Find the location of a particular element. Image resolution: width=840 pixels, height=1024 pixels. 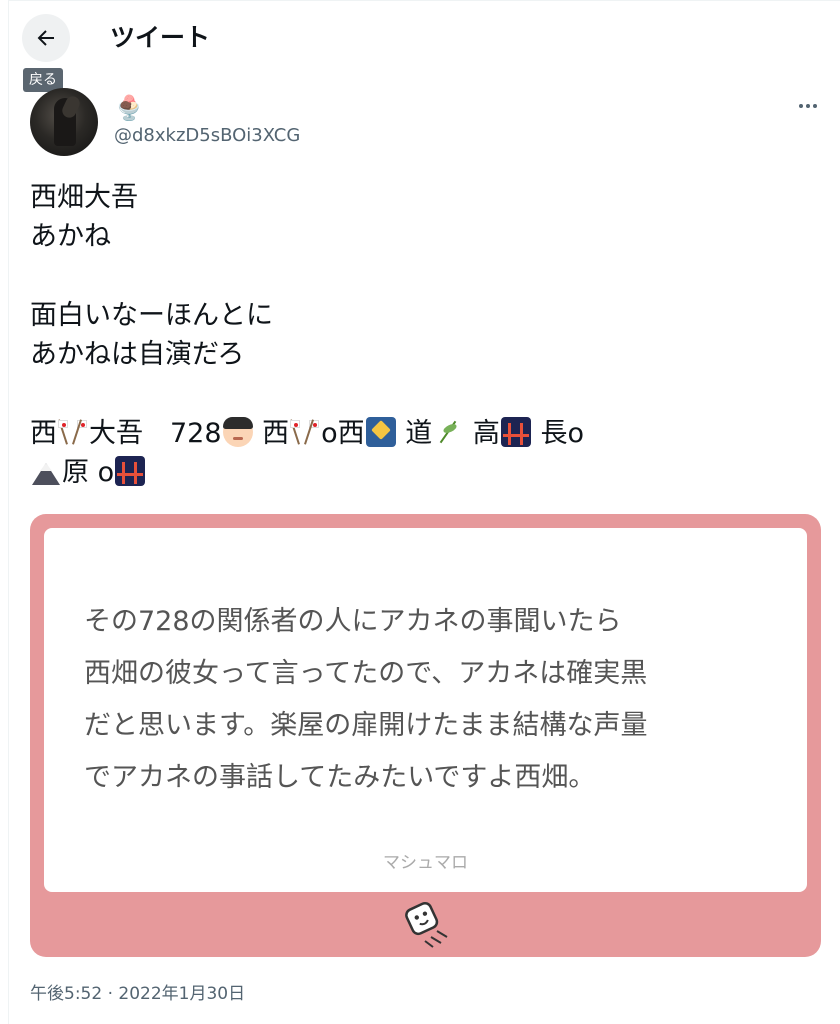

card-line: 西畑の彼女って言ってたので、アカネは確実黒 is located at coordinates (366, 673).